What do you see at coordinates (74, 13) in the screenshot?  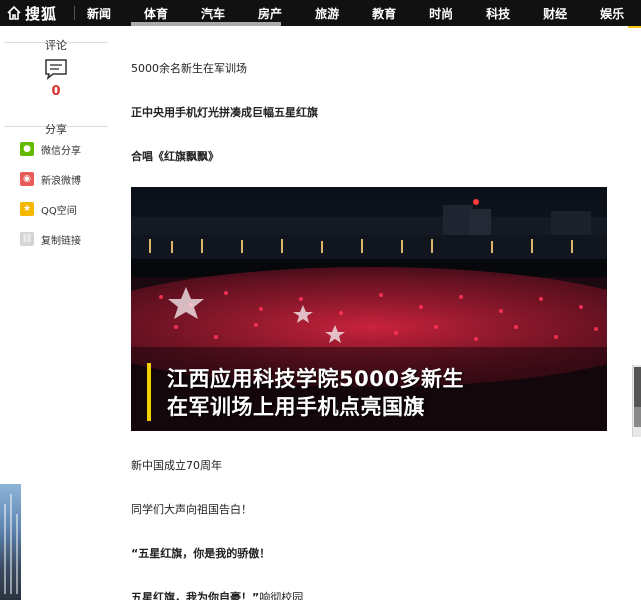 I see `nav-divider` at bounding box center [74, 13].